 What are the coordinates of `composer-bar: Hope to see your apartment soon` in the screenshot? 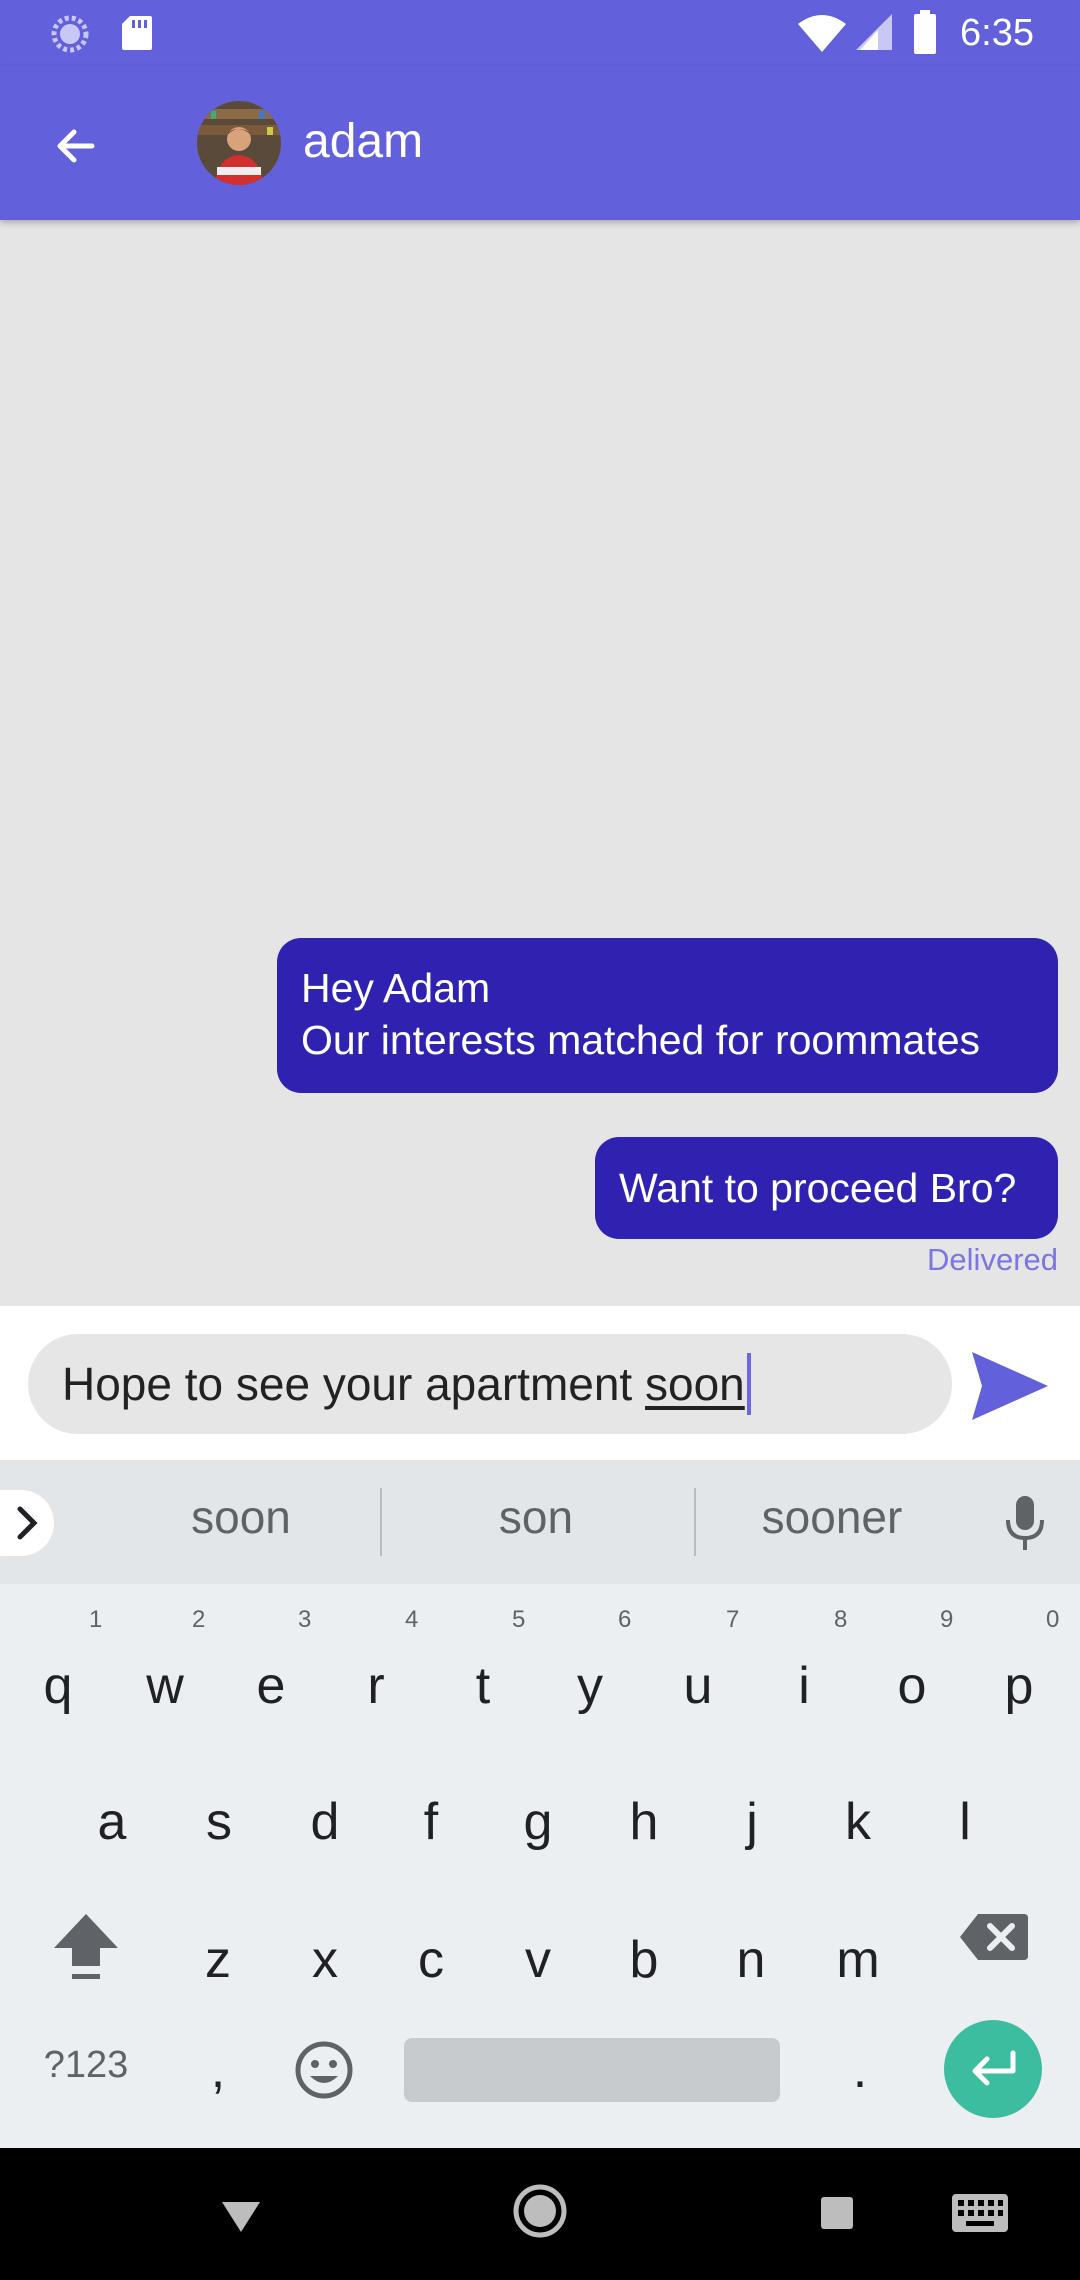 It's located at (540, 1383).